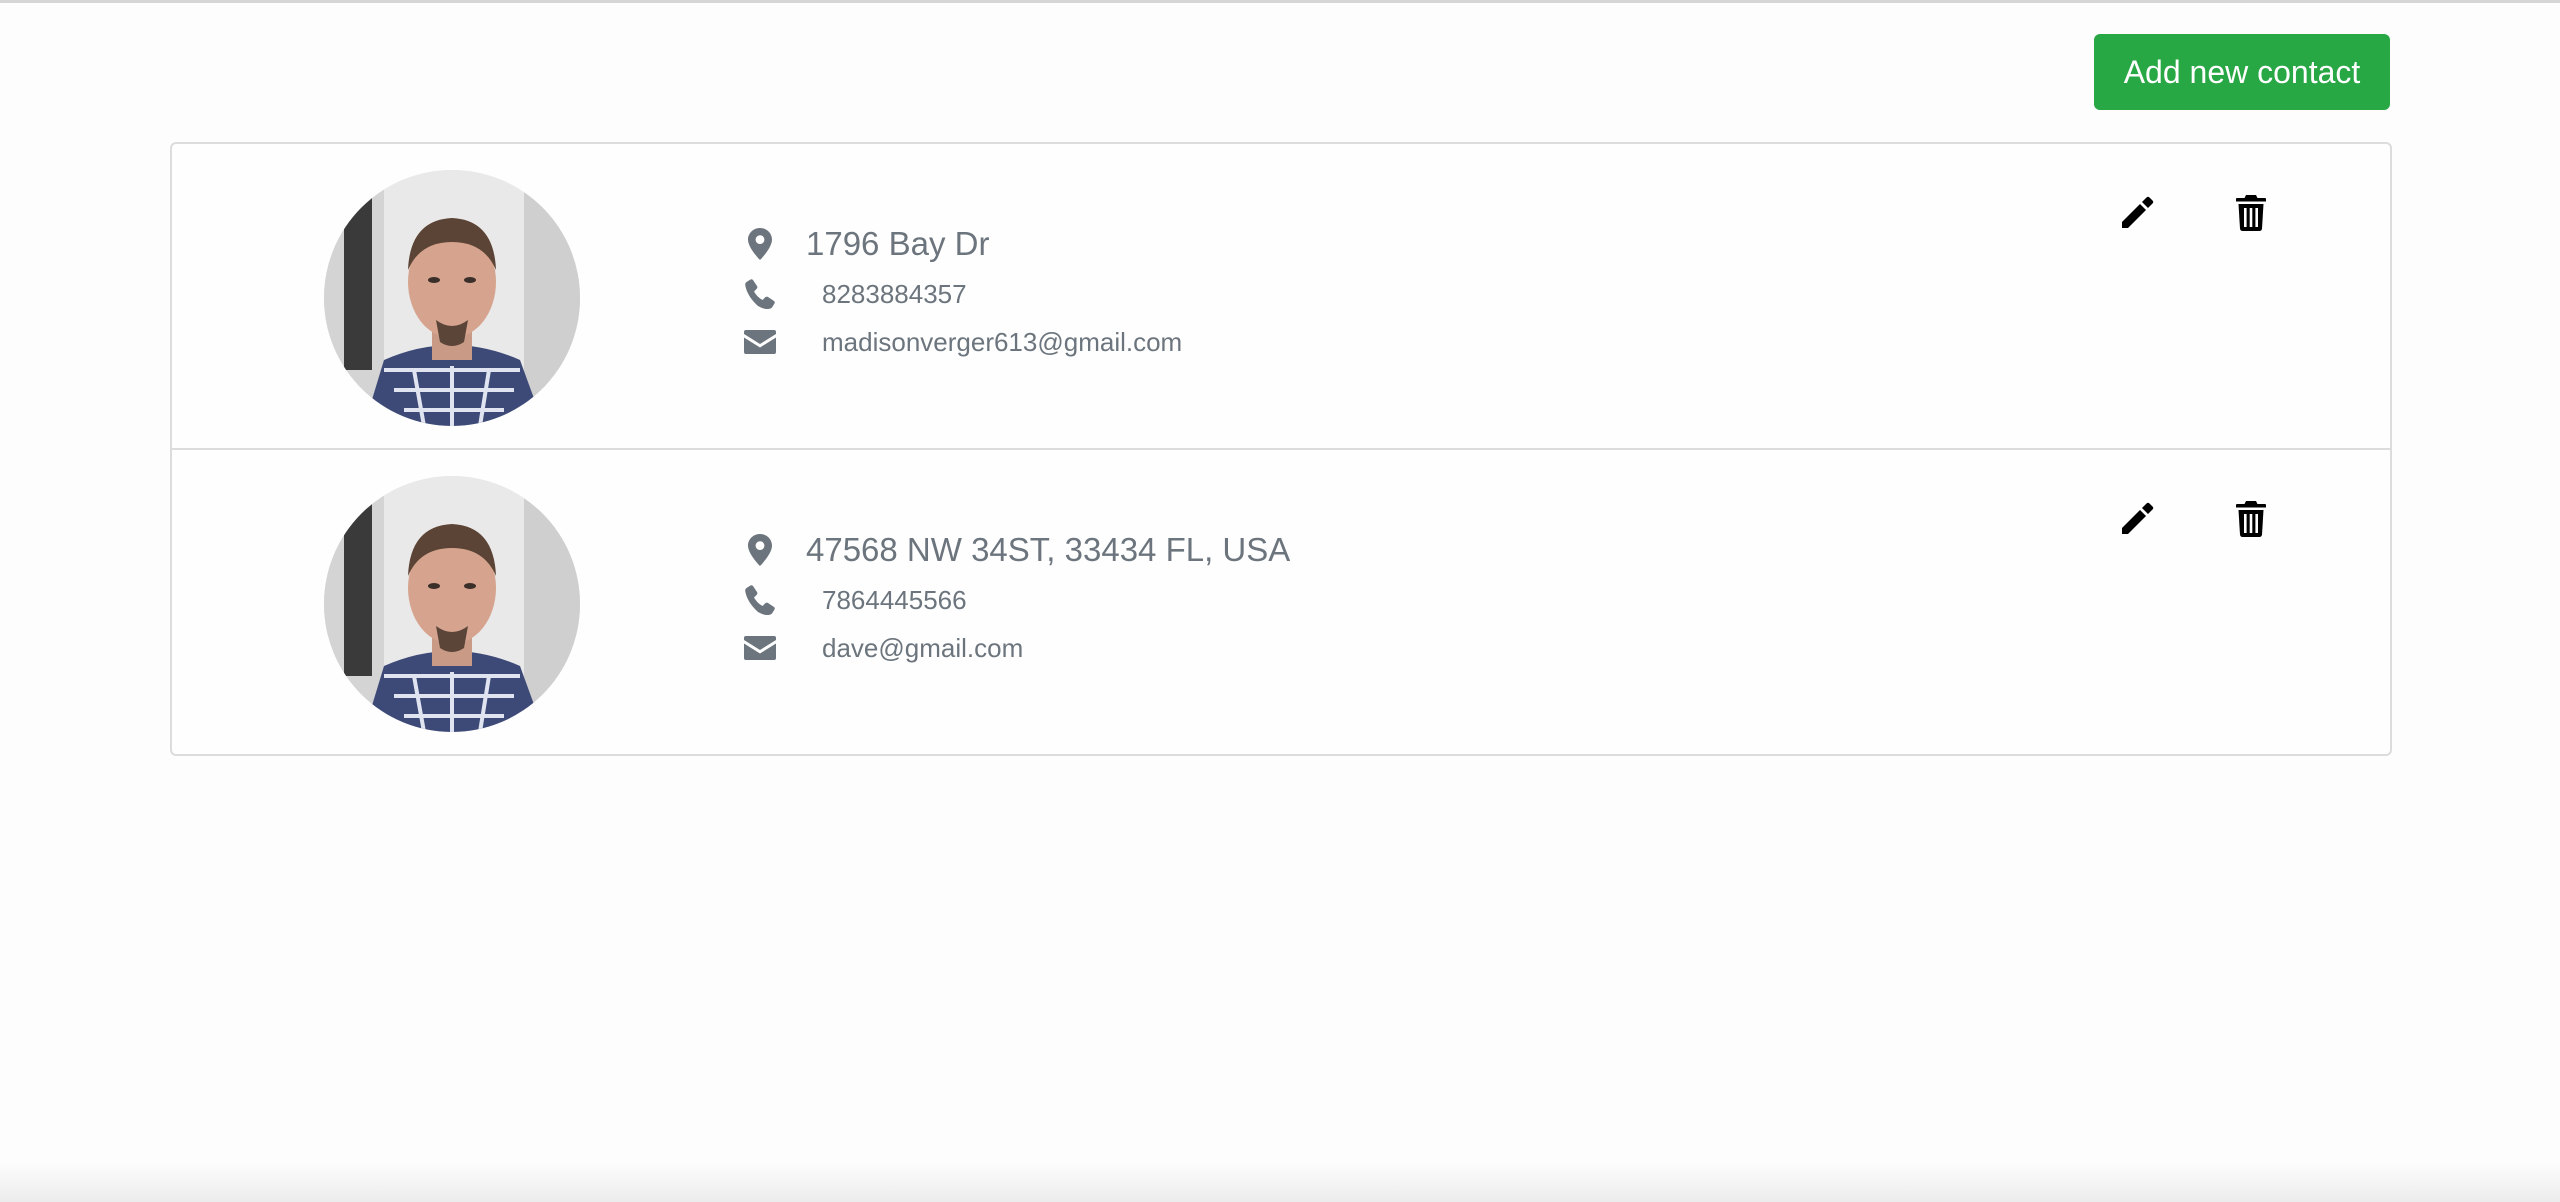  What do you see at coordinates (1280, 1) in the screenshot?
I see `top-divider` at bounding box center [1280, 1].